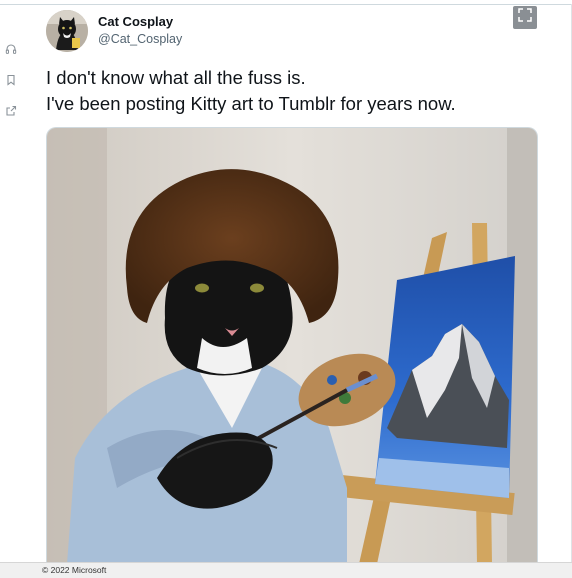 The image size is (572, 578). Describe the element at coordinates (11, 49) in the screenshot. I see `headphones-icon` at that location.